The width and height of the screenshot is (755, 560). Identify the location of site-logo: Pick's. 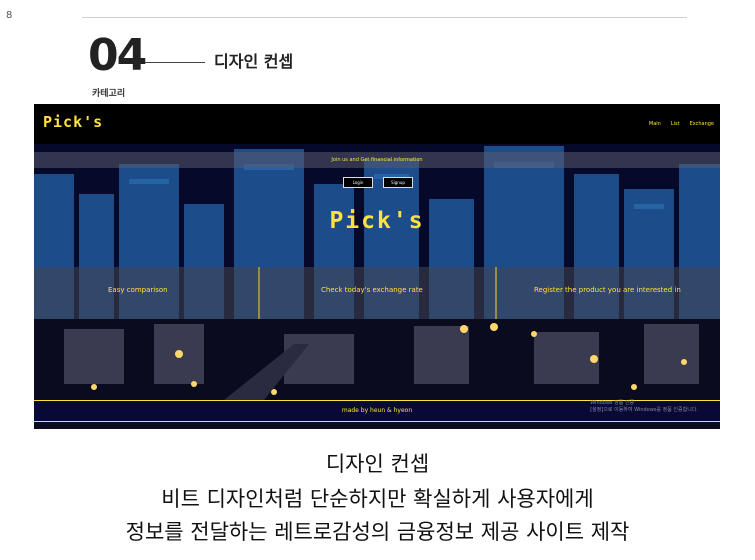
(73, 122).